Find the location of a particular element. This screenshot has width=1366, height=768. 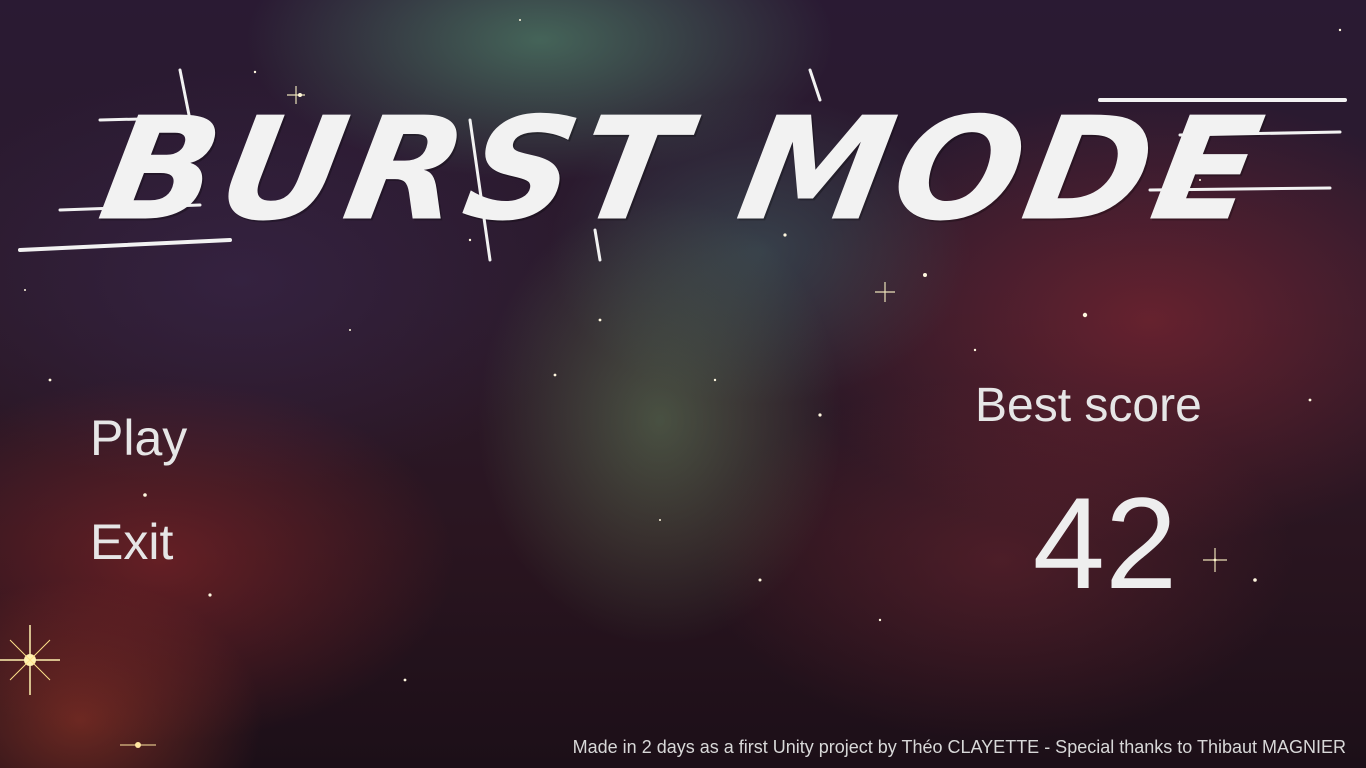

best-score-label: Best score is located at coordinates (1088, 405).